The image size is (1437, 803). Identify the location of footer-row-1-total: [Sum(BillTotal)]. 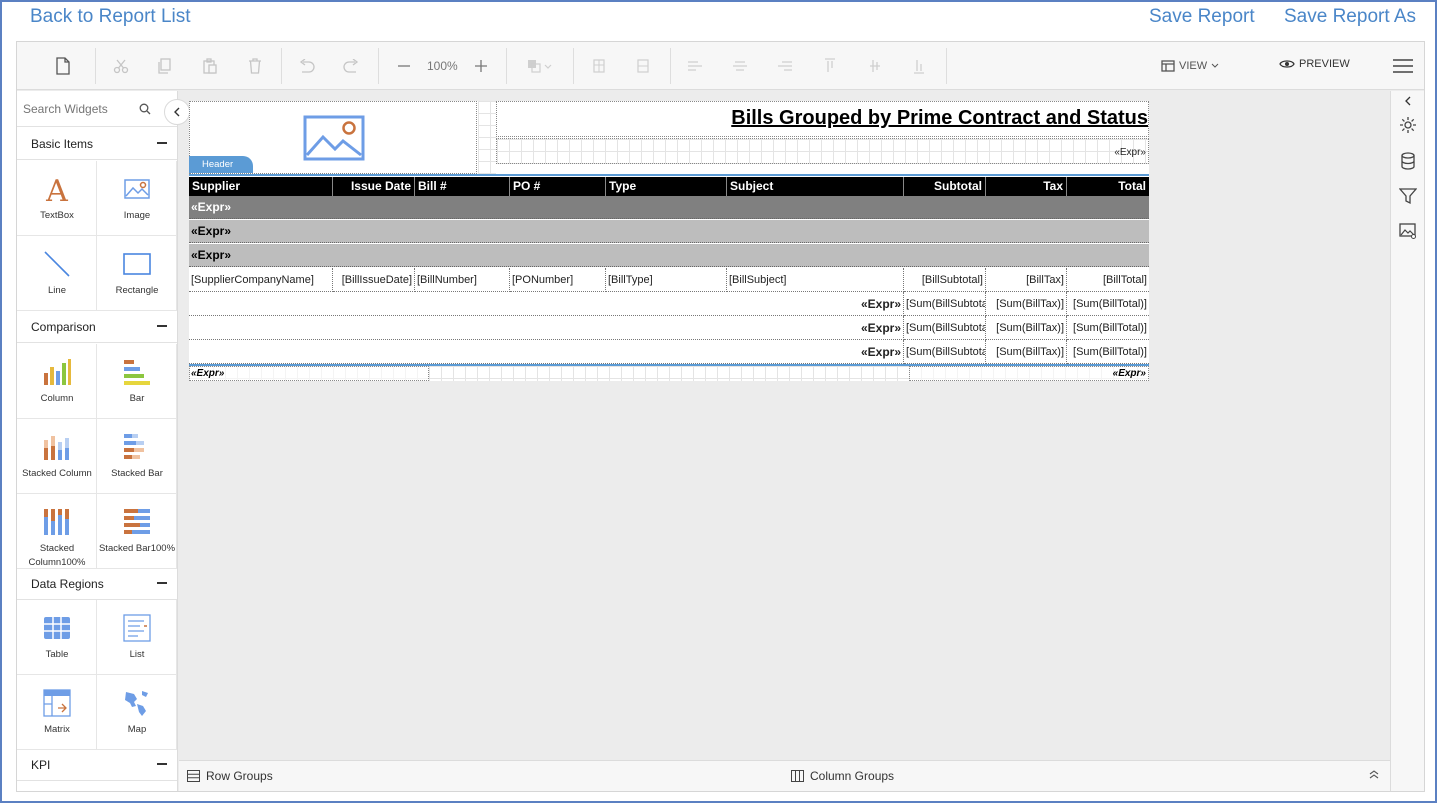
(1108, 304).